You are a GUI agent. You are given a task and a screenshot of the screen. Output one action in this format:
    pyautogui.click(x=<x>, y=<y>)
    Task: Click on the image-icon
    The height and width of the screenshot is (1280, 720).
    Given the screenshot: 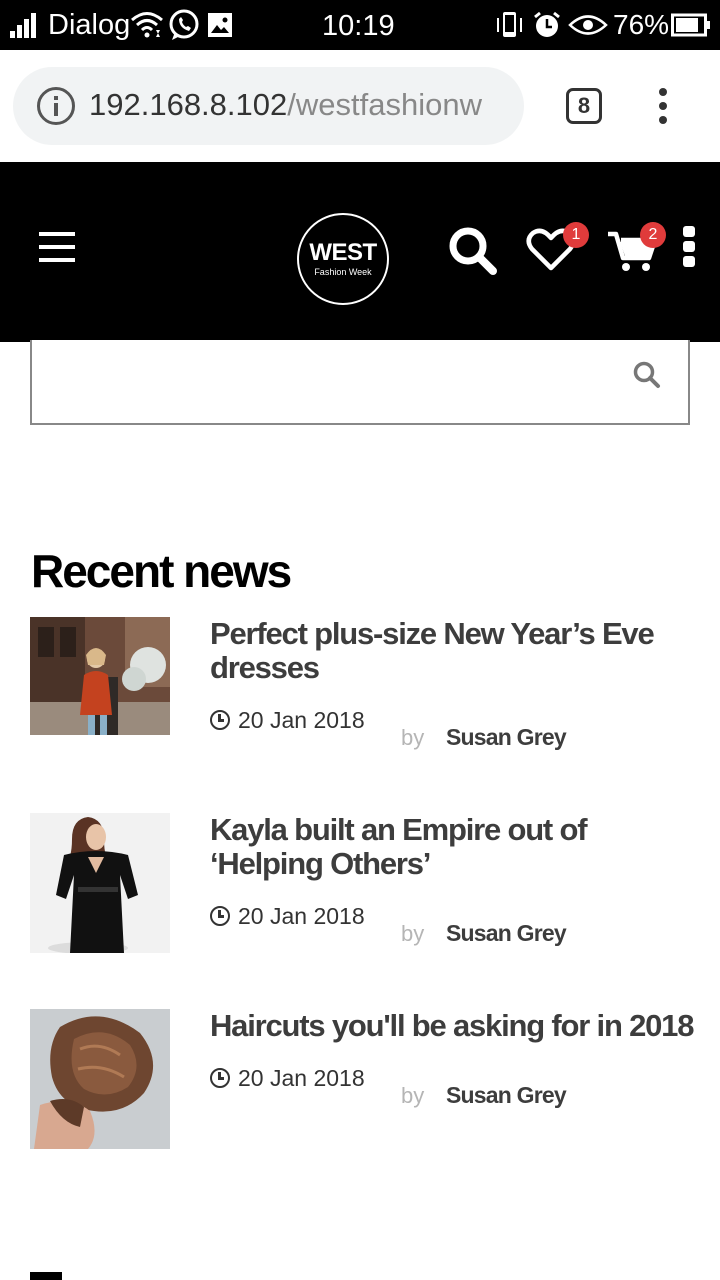 What is the action you would take?
    pyautogui.click(x=220, y=25)
    